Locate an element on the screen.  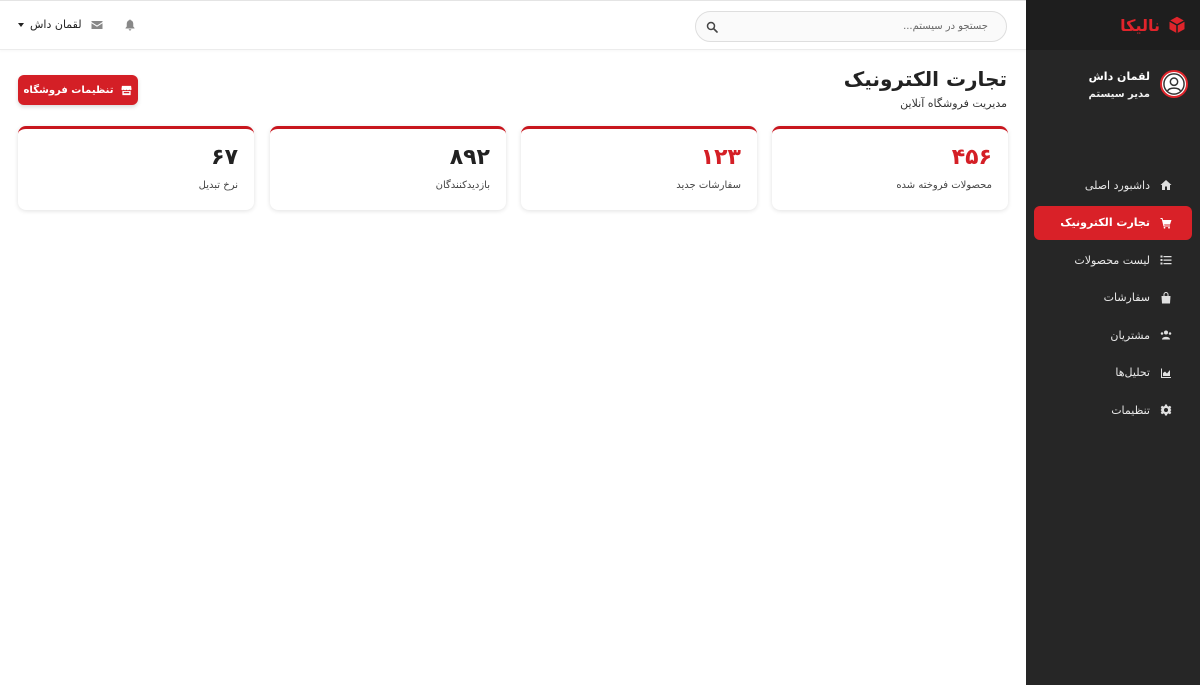
sidebar-item-dashboard: داشبورد اصلی is located at coordinates (1113, 185).